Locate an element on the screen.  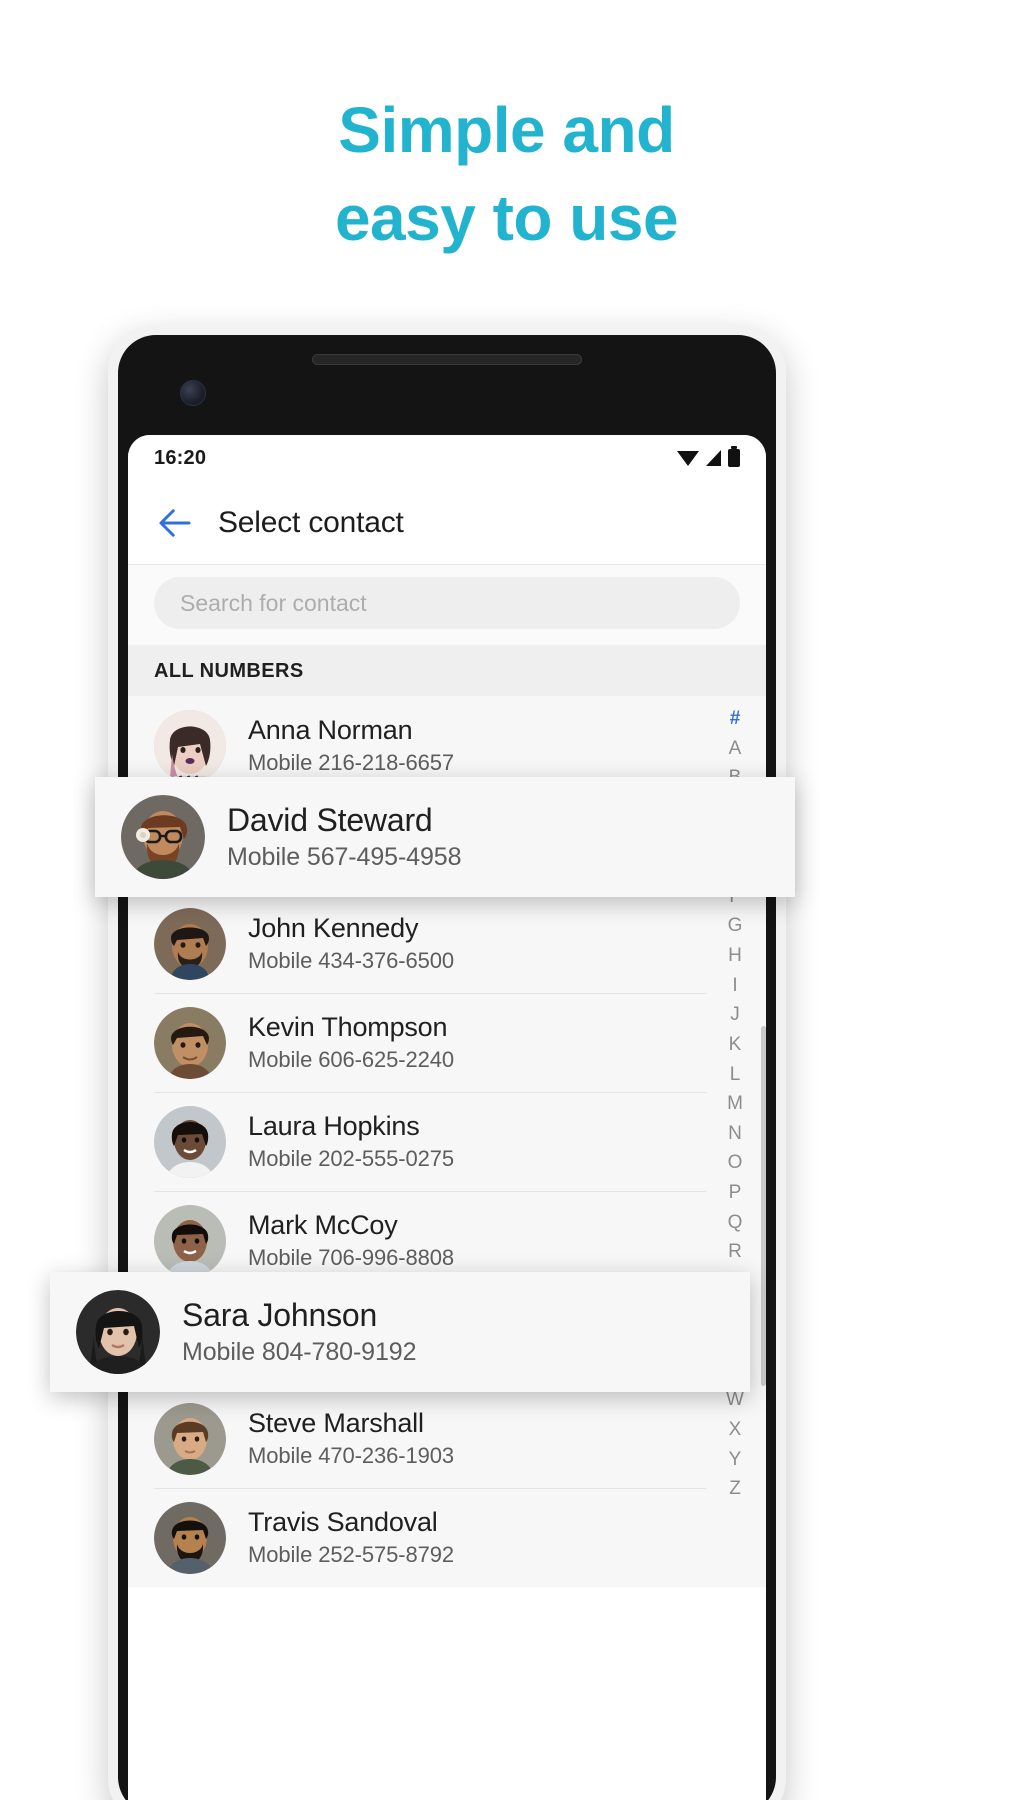
list-item: John Kennedy Mobile 434-376-6500 is located at coordinates (447, 943).